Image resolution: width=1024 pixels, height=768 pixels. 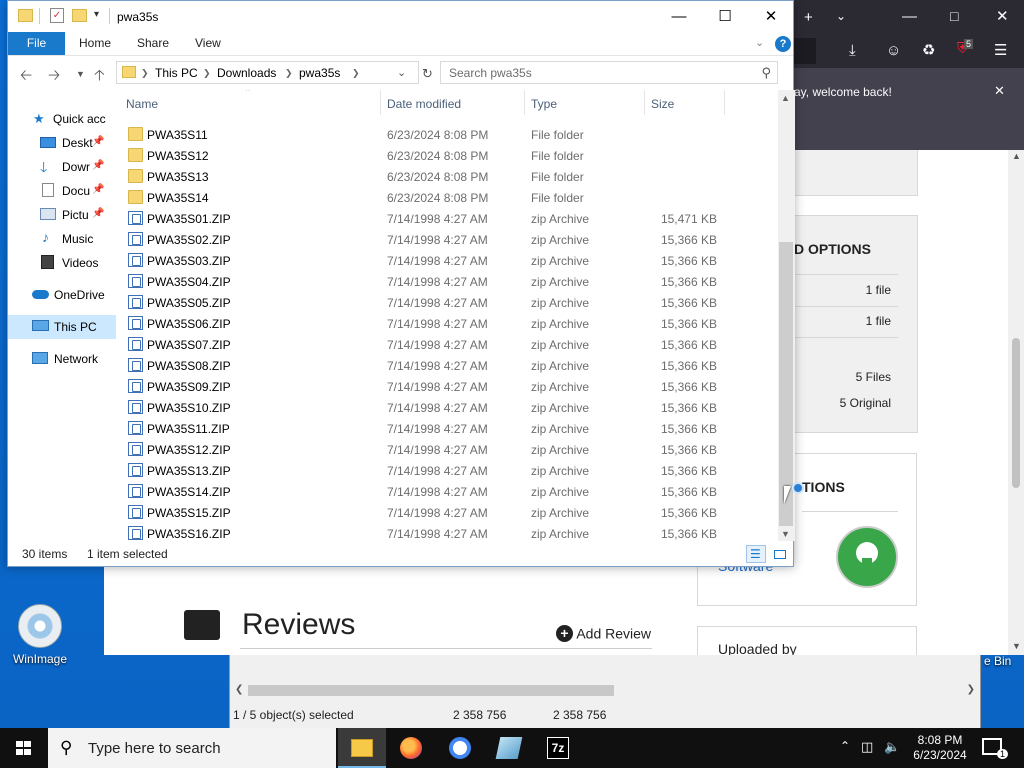 What do you see at coordinates (1000, 50) in the screenshot?
I see `menu-icon: ☰` at bounding box center [1000, 50].